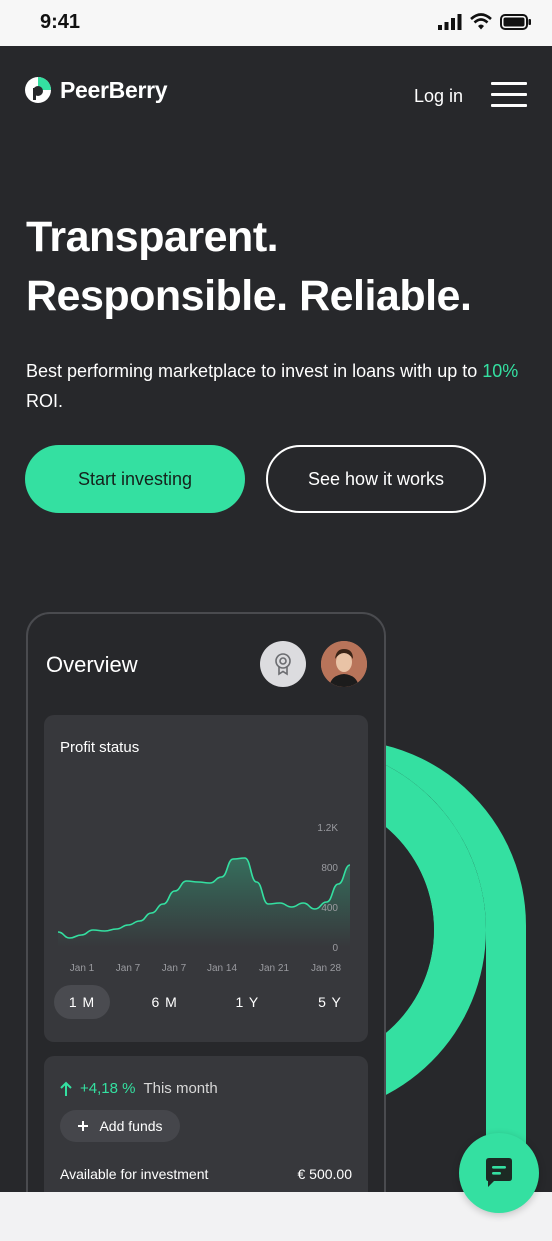  I want to click on hero-roi-highlight: 10%, so click(500, 371).